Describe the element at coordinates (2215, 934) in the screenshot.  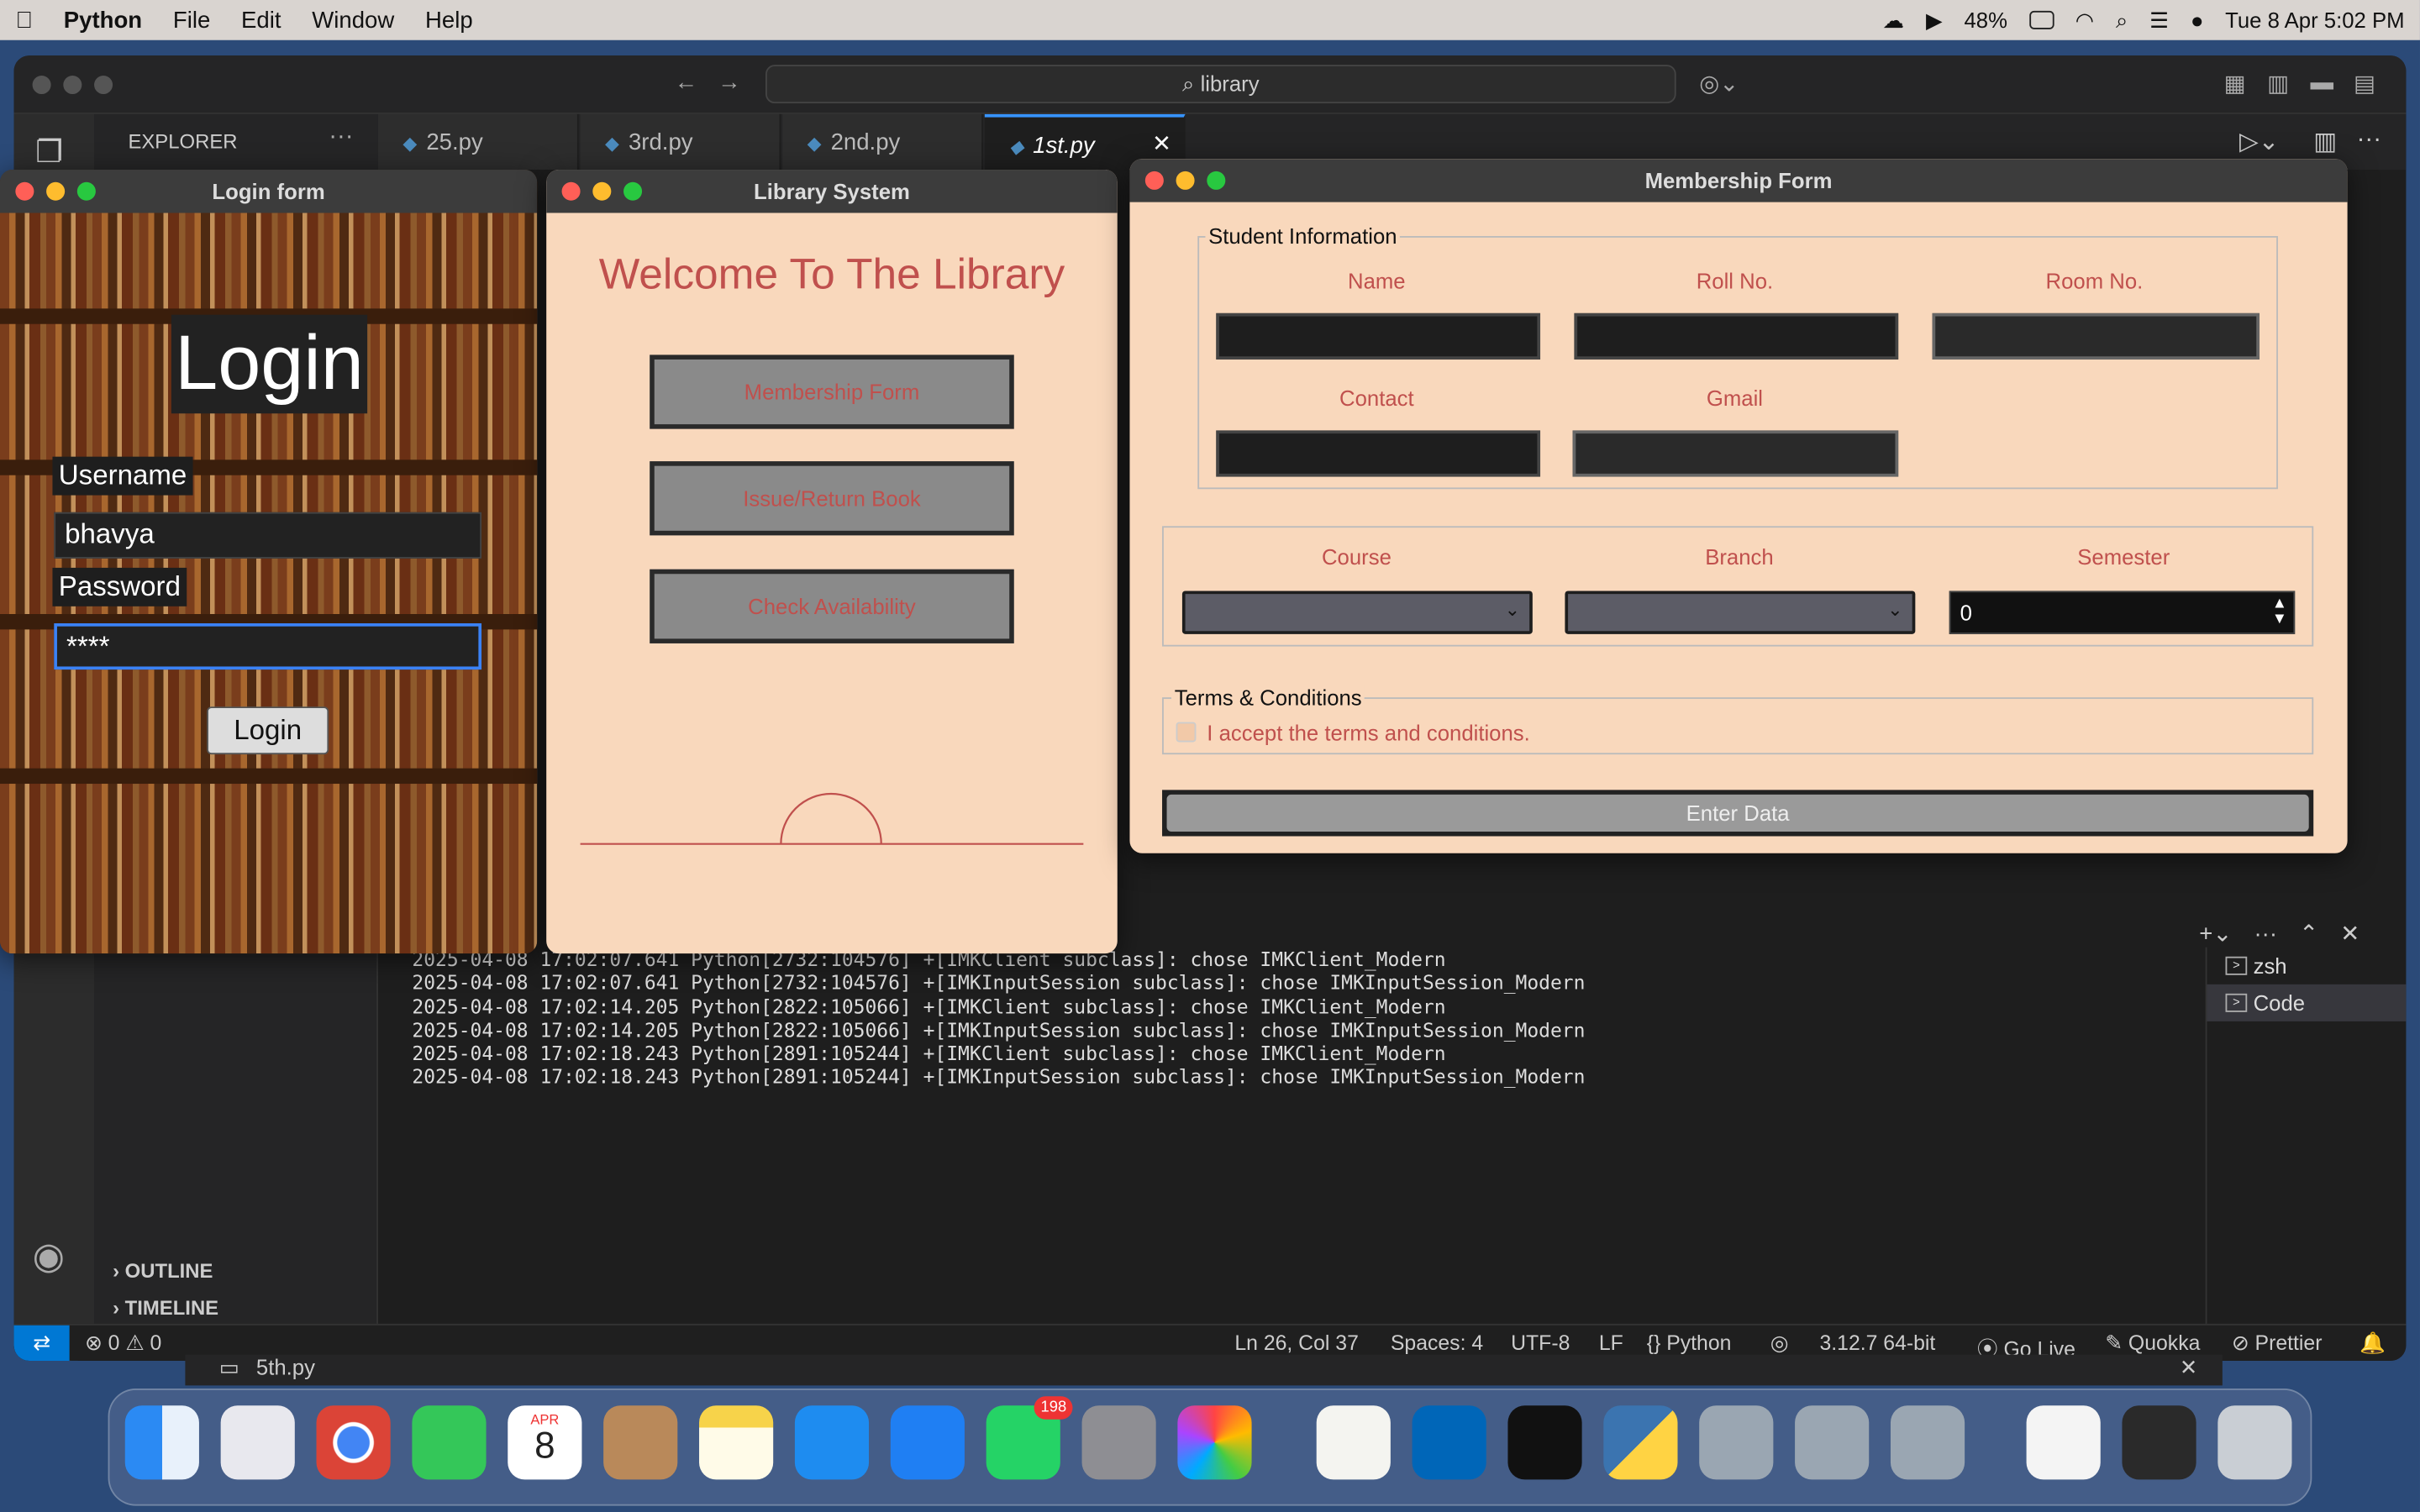
I see `new-terminal-icon: +⌄` at that location.